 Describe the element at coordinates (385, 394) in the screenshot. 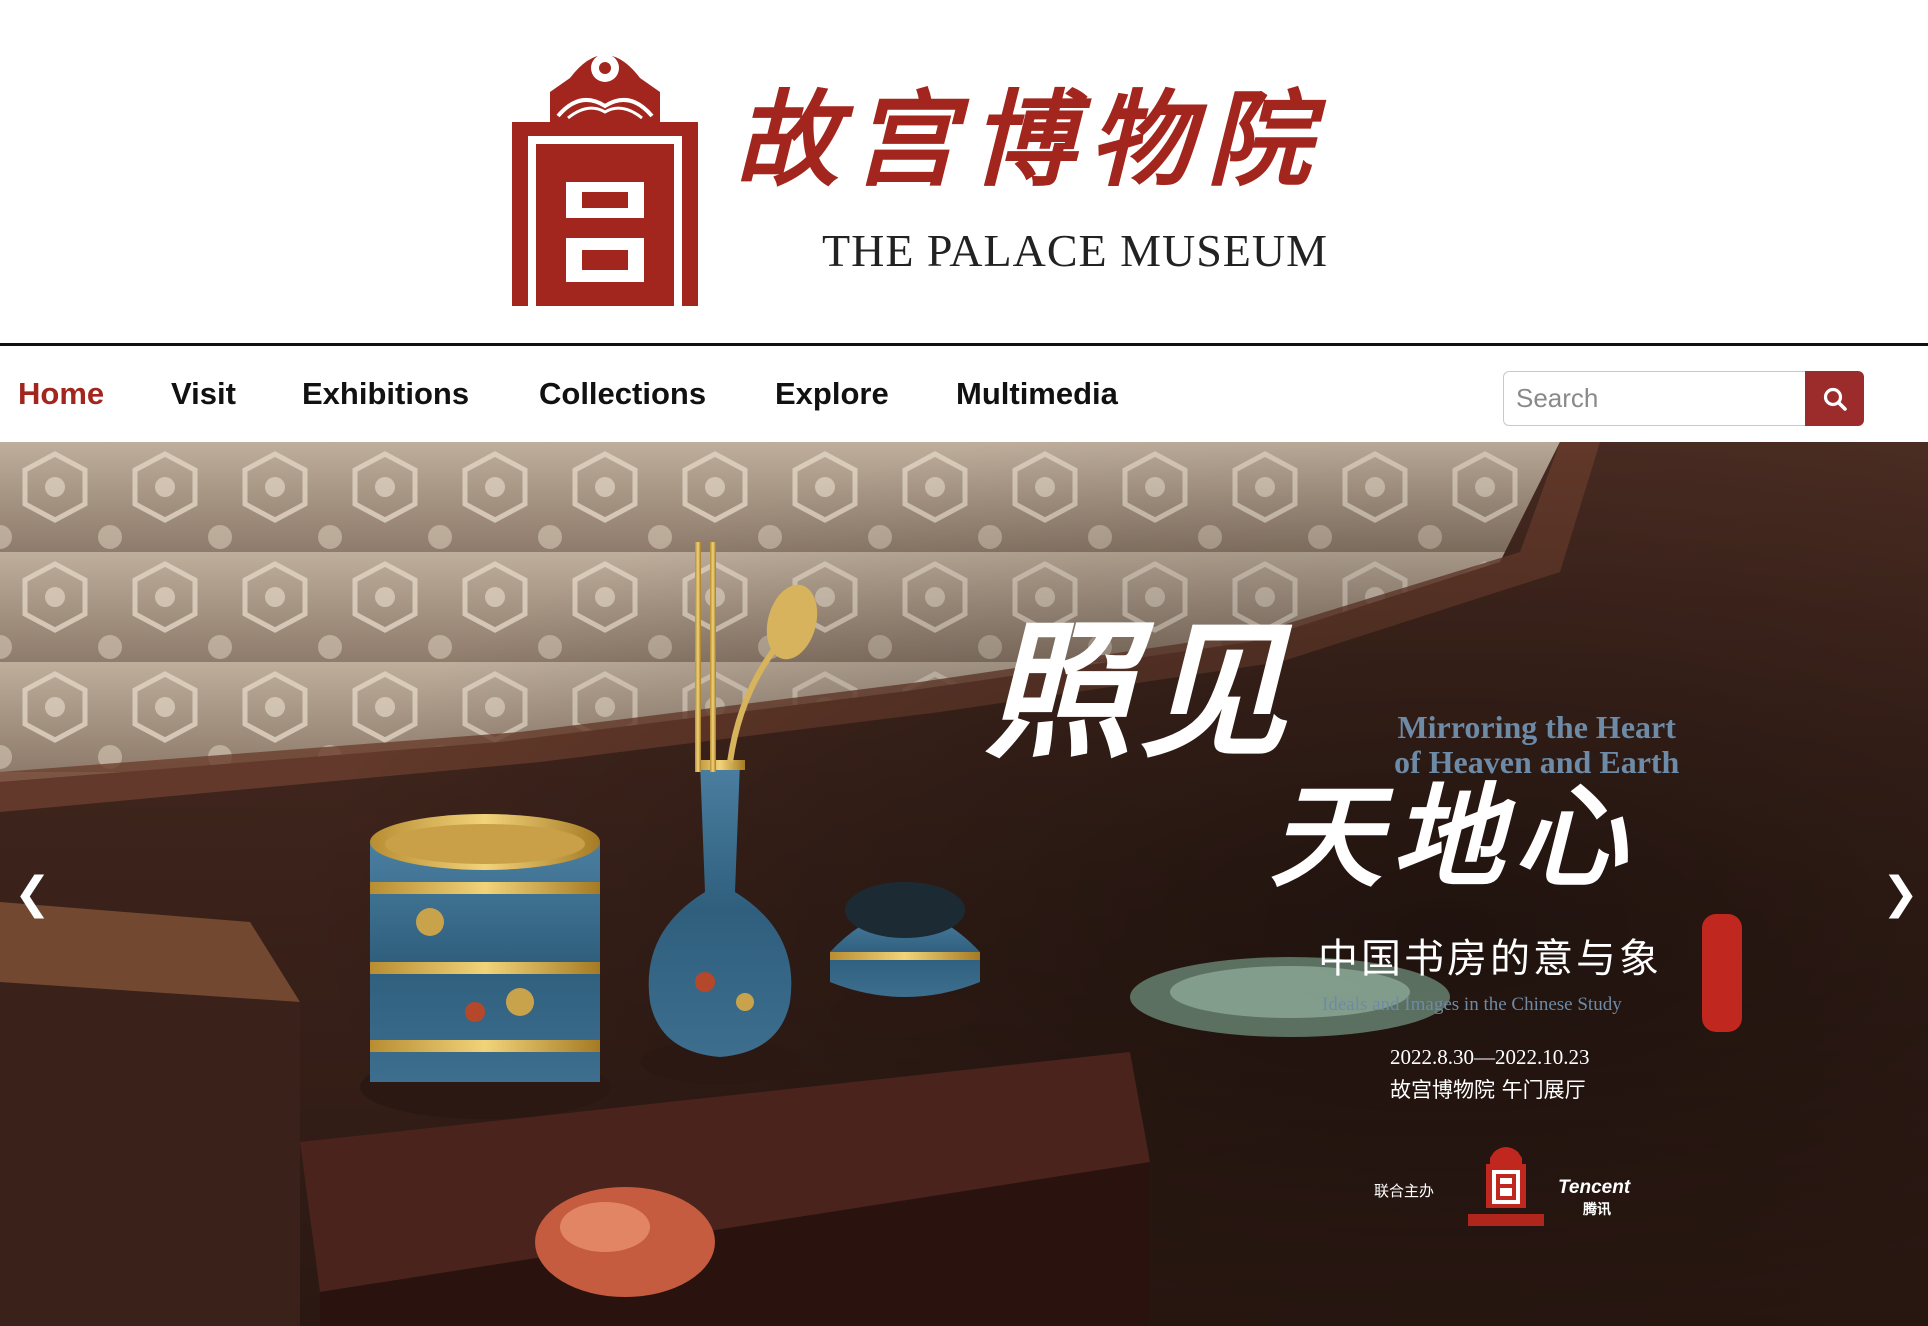

I see `nav-item-exhibitions: Exhibitions` at that location.